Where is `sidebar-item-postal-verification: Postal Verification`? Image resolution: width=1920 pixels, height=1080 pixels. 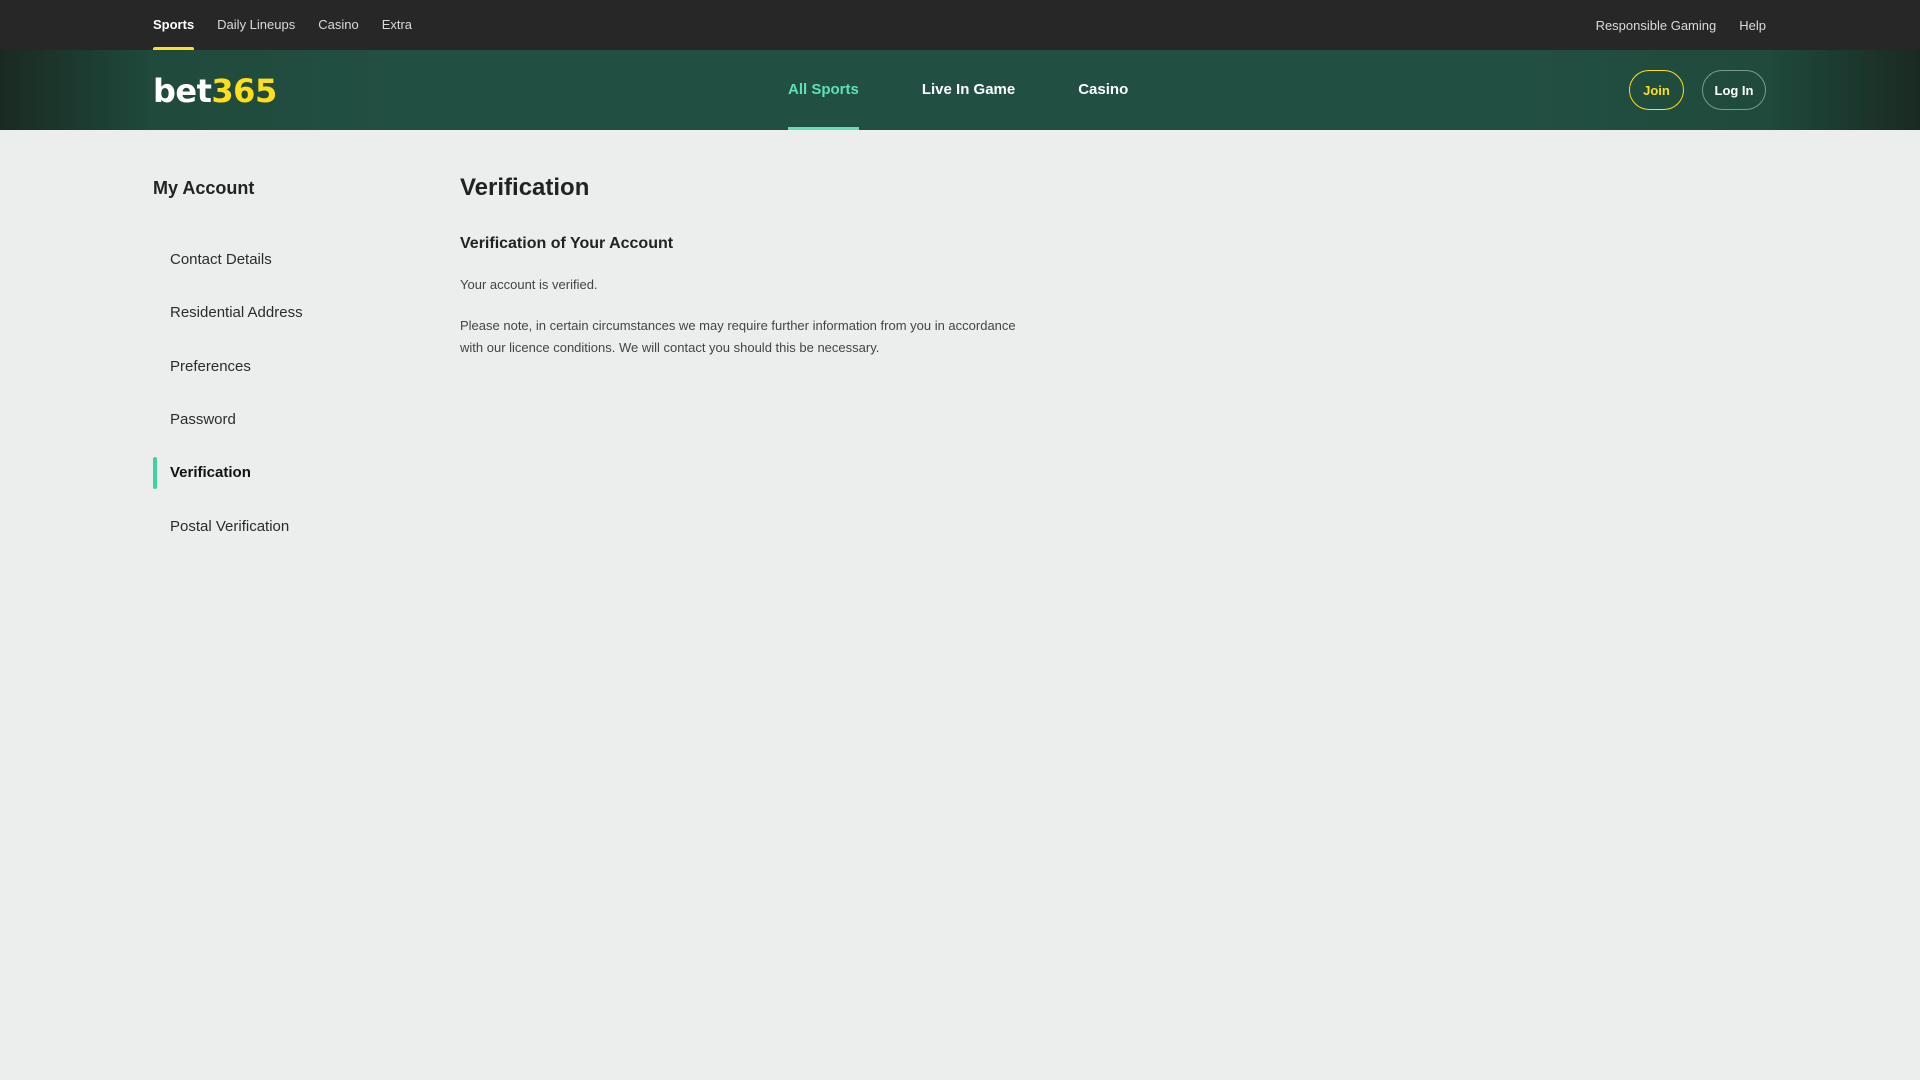
sidebar-item-postal-verification: Postal Verification is located at coordinates (273, 527).